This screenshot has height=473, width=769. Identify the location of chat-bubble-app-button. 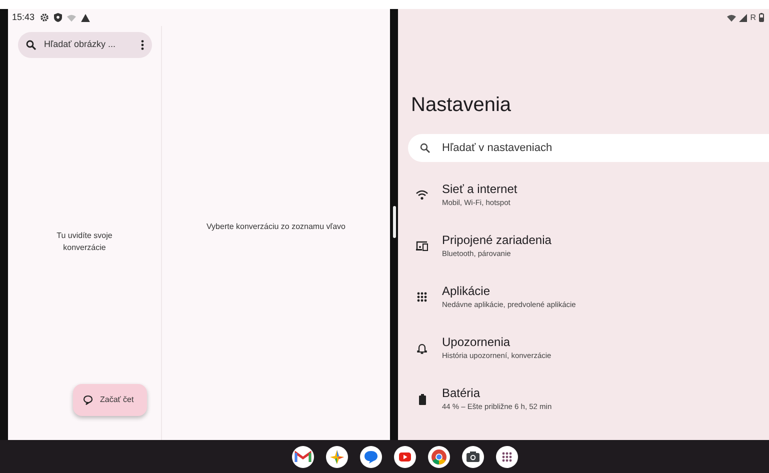
(371, 457).